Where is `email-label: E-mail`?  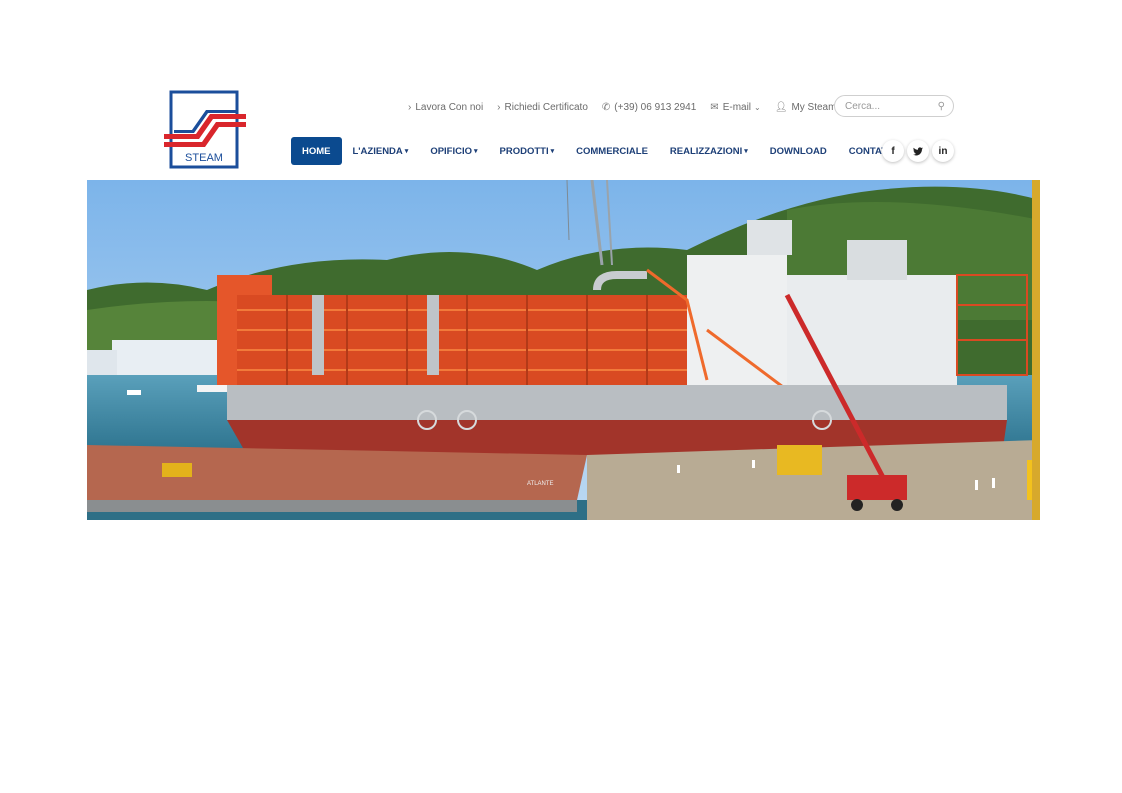 email-label: E-mail is located at coordinates (737, 107).